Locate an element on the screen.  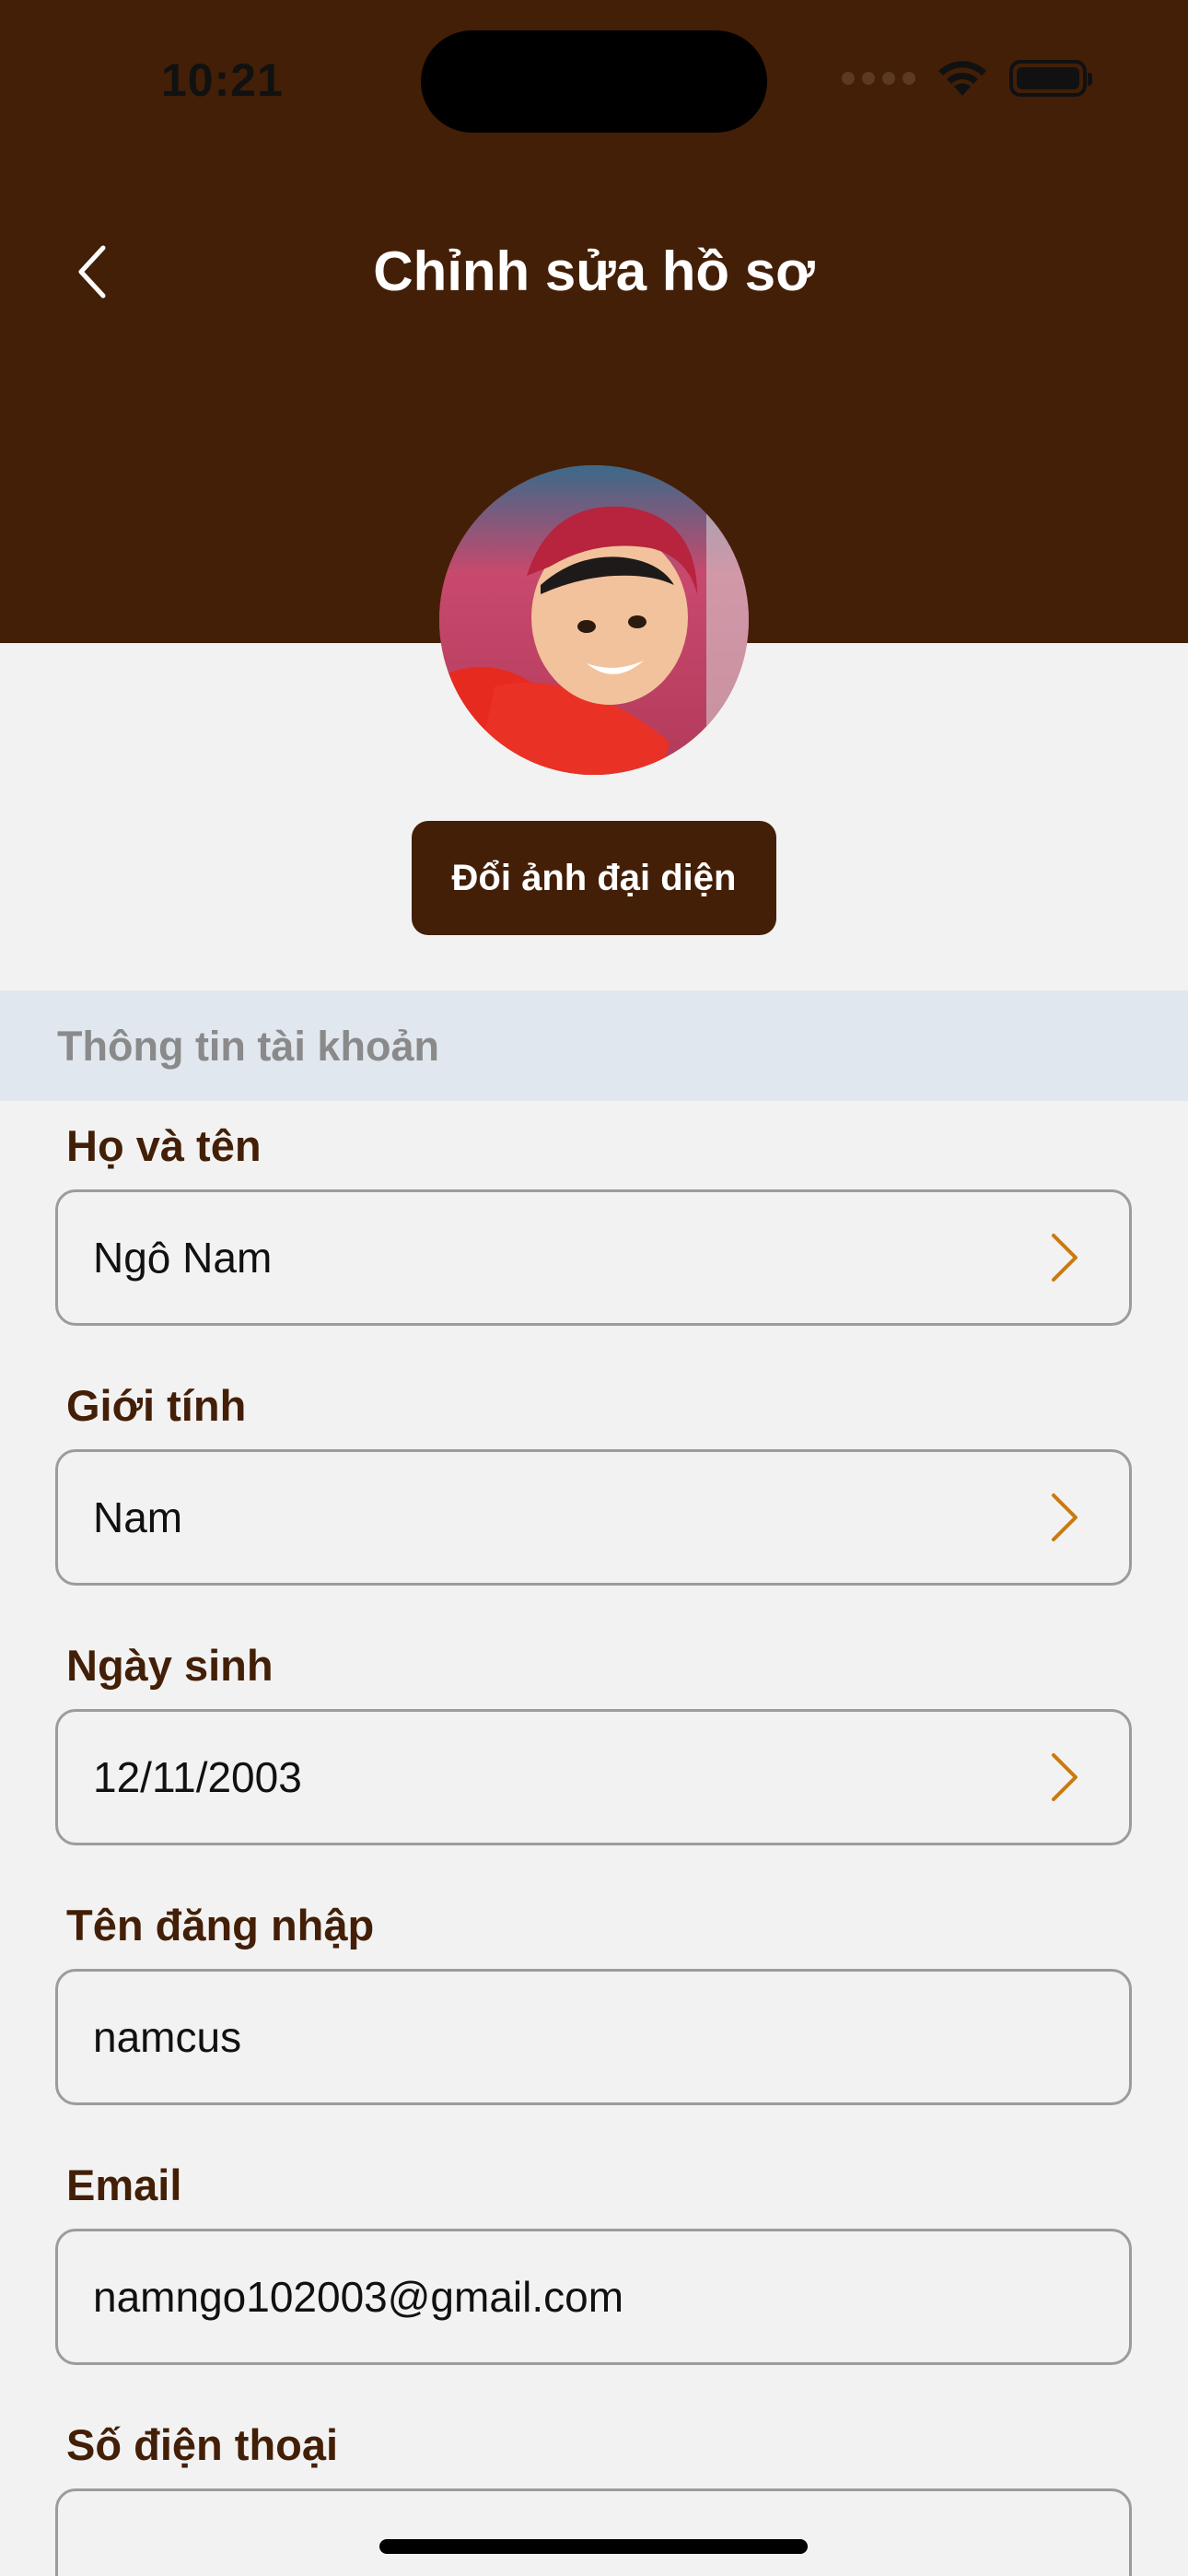
field-label-phone: Số điện thoại is located at coordinates (202, 2444).